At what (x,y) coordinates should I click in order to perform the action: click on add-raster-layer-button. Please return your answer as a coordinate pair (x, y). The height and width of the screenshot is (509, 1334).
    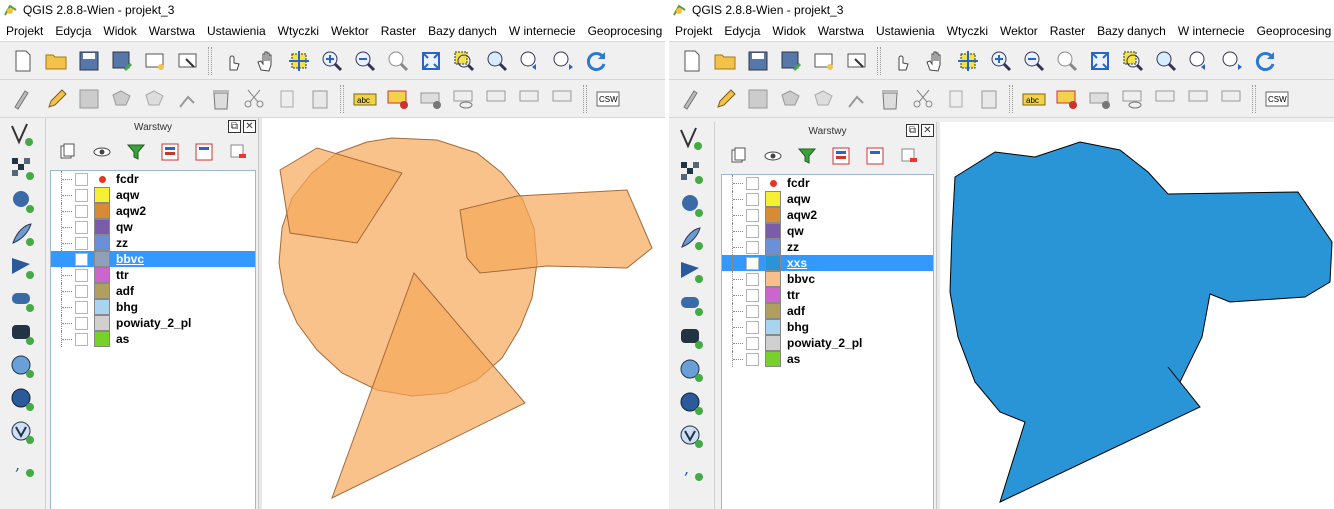
    Looking at the image, I should click on (22, 167).